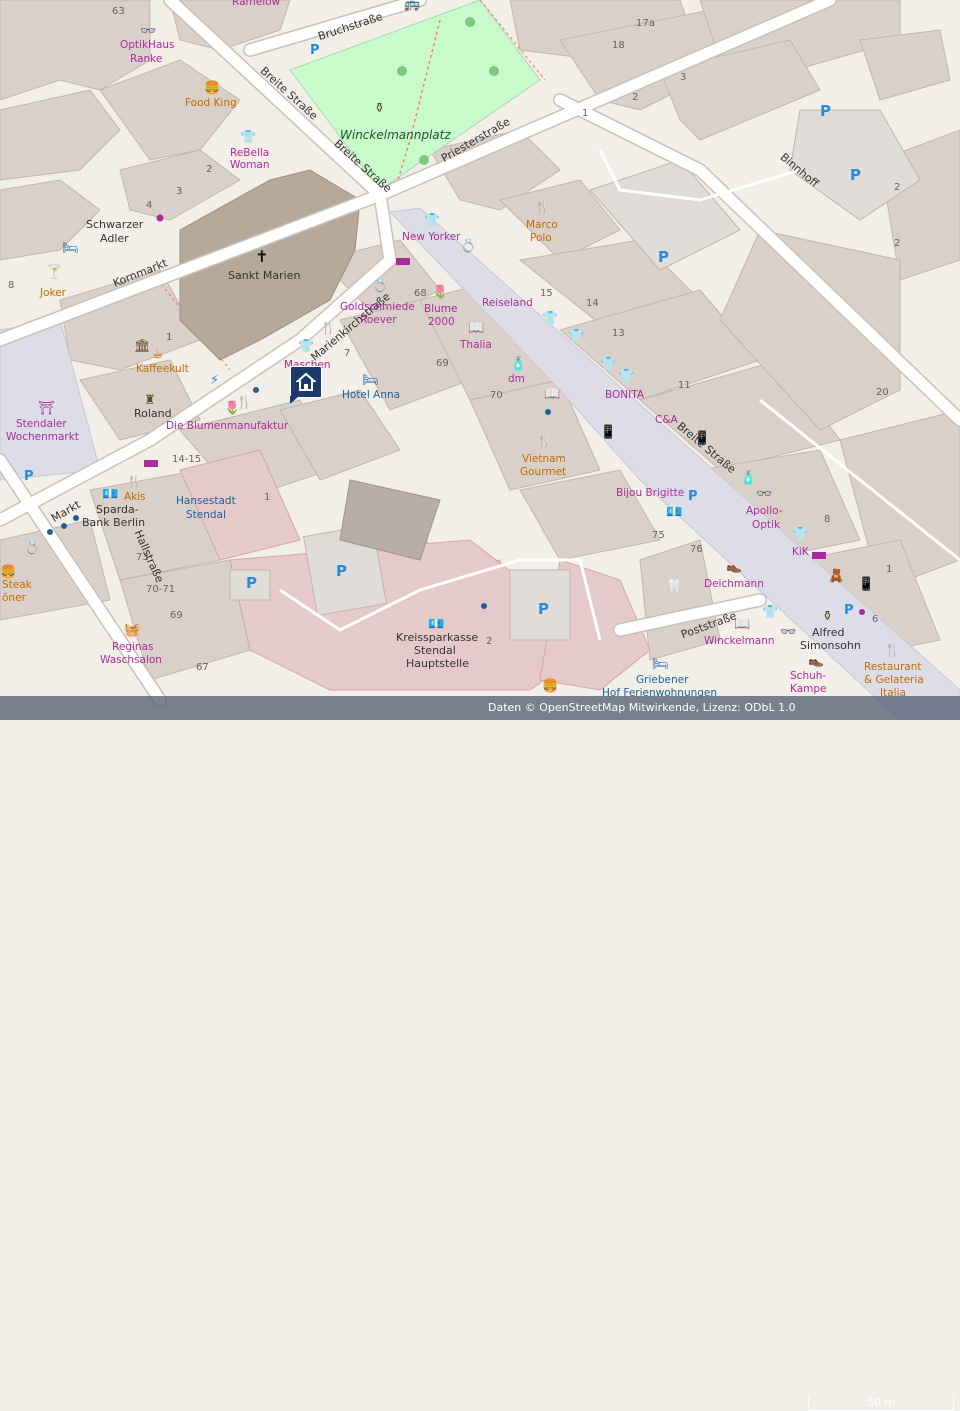  I want to click on house-number: 17a, so click(645, 23).